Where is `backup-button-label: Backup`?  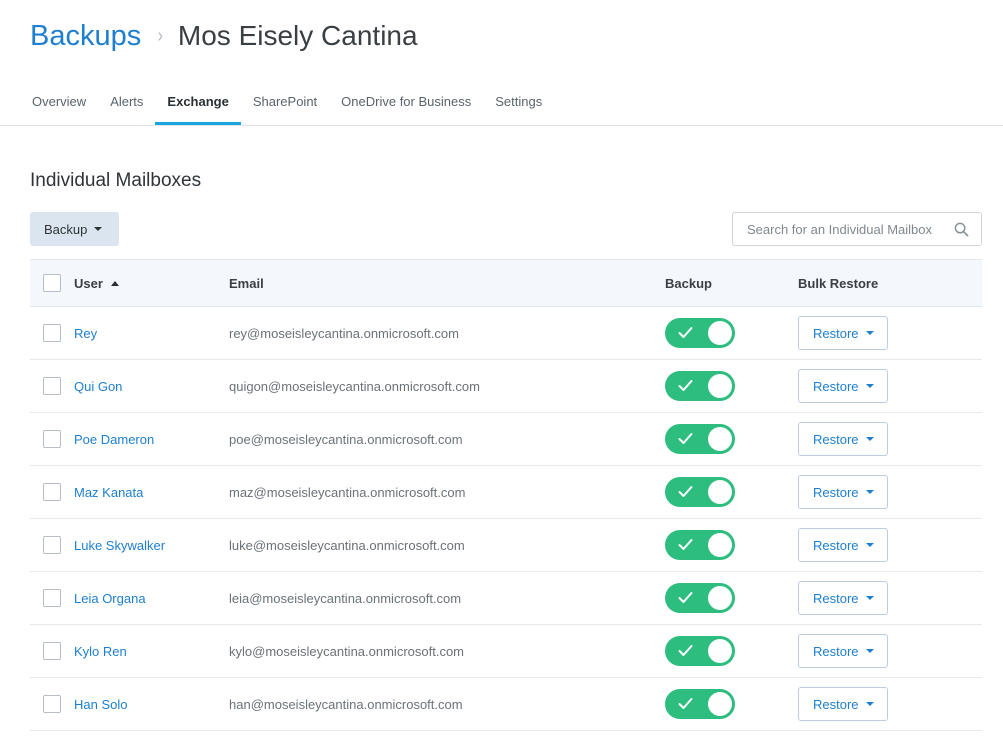
backup-button-label: Backup is located at coordinates (66, 229).